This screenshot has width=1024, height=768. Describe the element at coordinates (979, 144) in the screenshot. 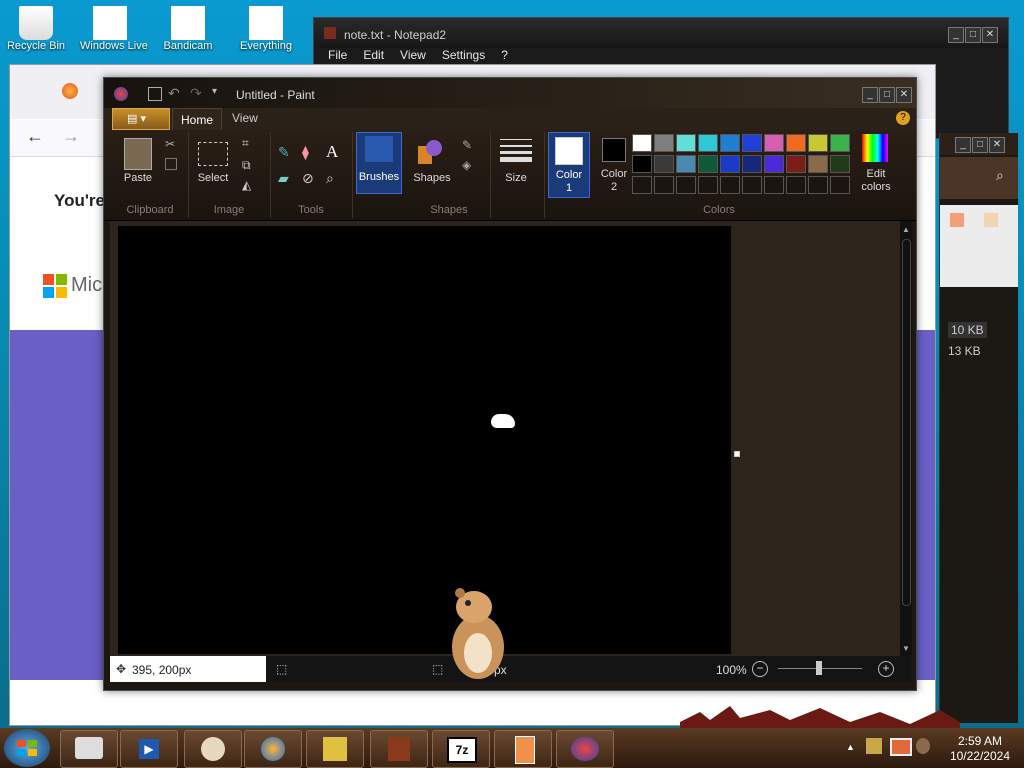

I see `explorer-titlebar: _ □ ✕` at that location.